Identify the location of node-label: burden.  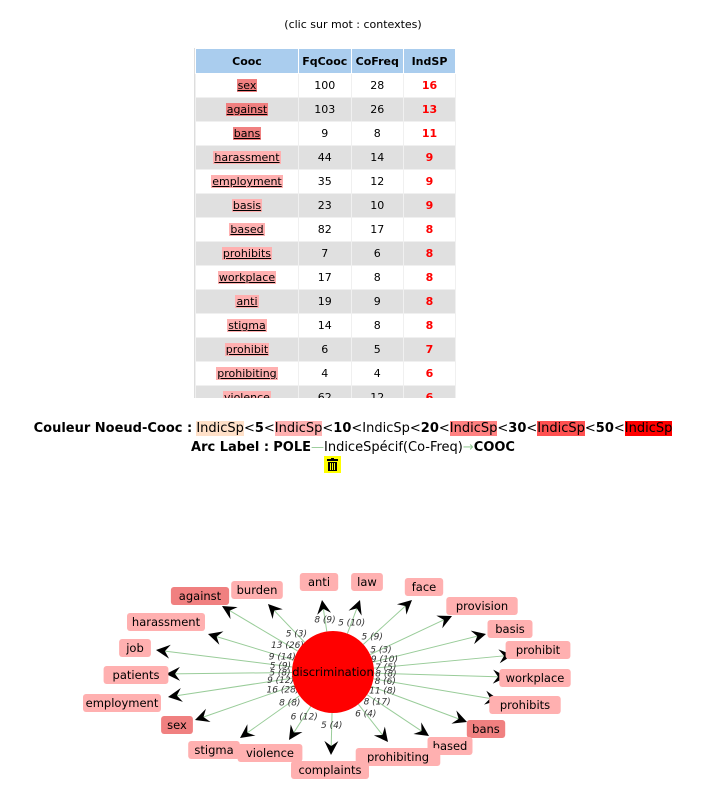
(257, 590).